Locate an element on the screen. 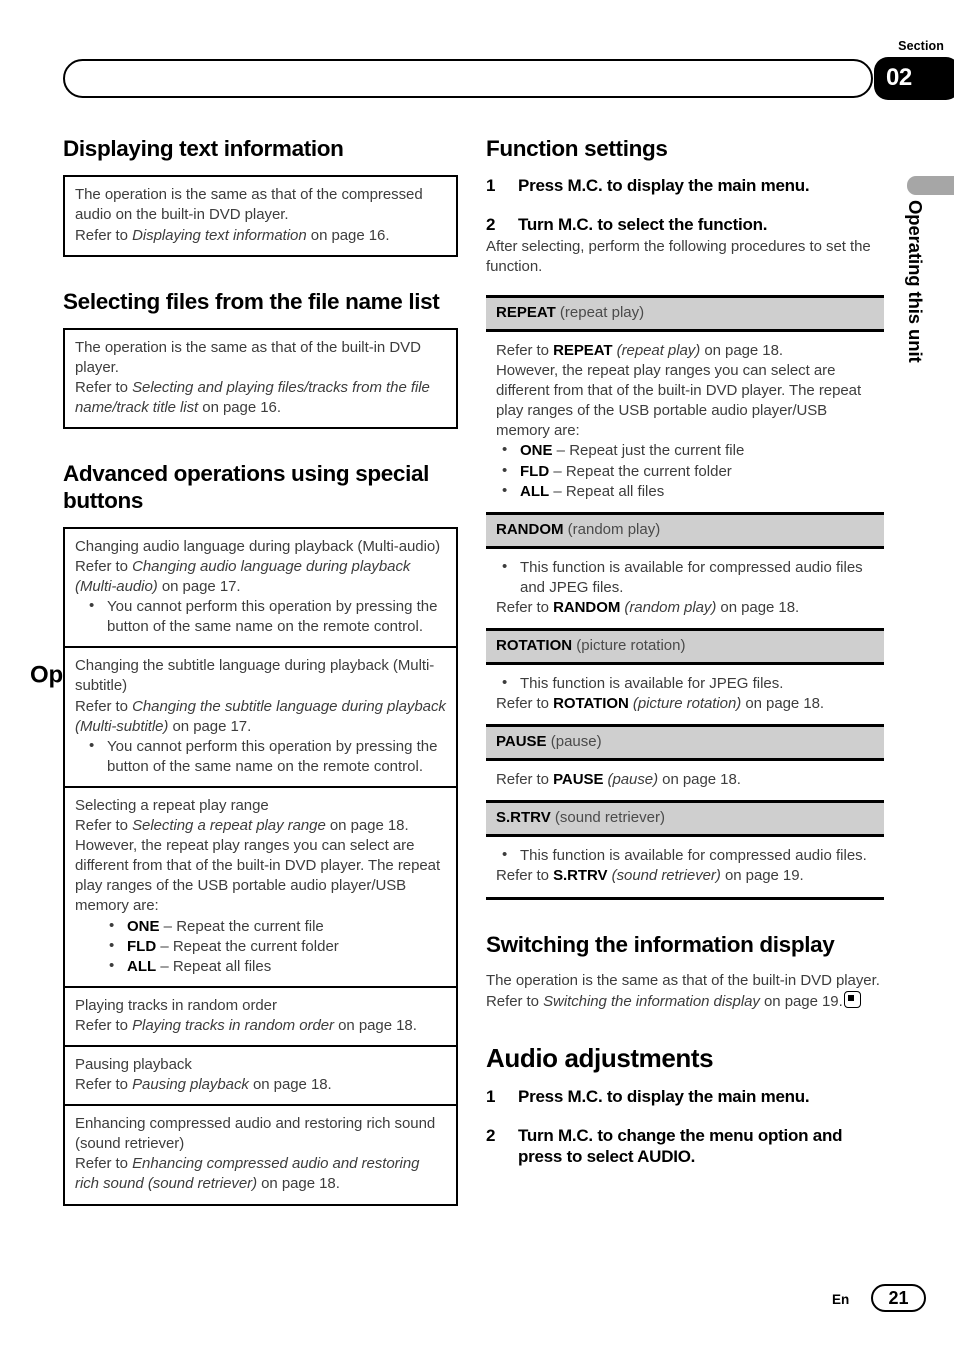  entry-refer: Refer to PAUSE (pause) on page 18. is located at coordinates (681, 780).